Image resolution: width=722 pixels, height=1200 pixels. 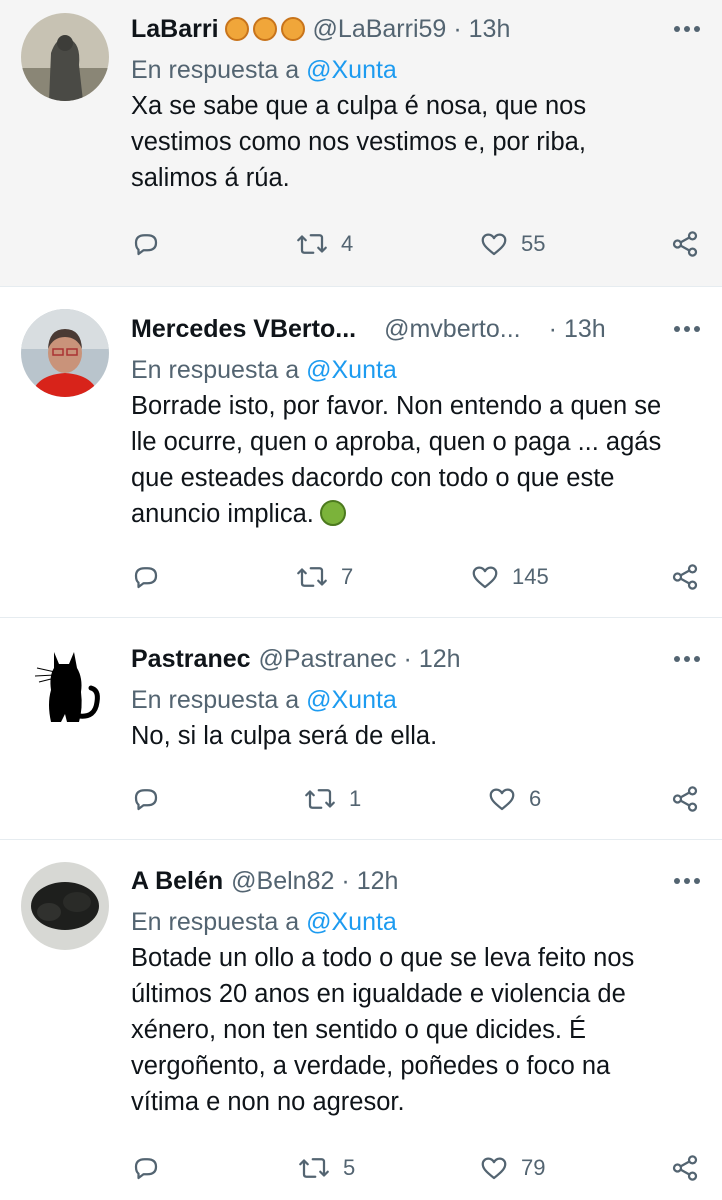 What do you see at coordinates (347, 576) in the screenshot?
I see `retweet-count: 7` at bounding box center [347, 576].